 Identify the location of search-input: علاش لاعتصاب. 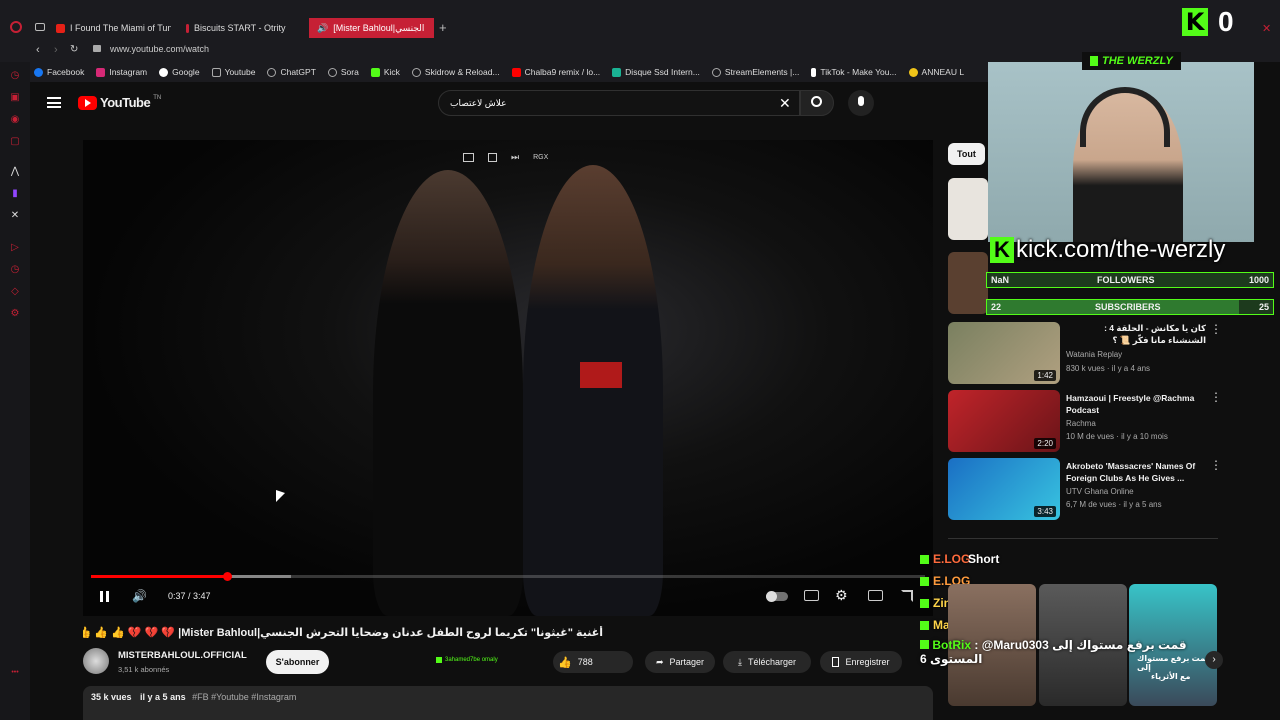
(478, 103).